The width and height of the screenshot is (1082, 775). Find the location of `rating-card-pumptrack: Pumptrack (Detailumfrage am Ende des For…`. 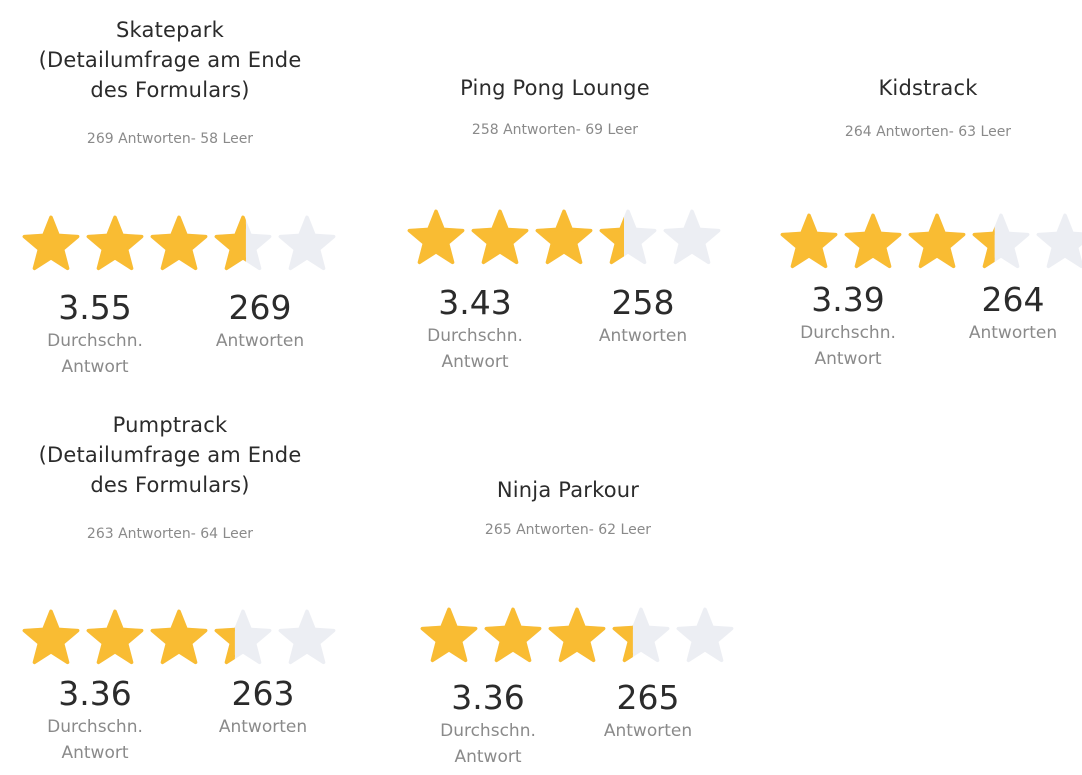

rating-card-pumptrack: Pumptrack (Detailumfrage am Ende des For… is located at coordinates (170, 592).